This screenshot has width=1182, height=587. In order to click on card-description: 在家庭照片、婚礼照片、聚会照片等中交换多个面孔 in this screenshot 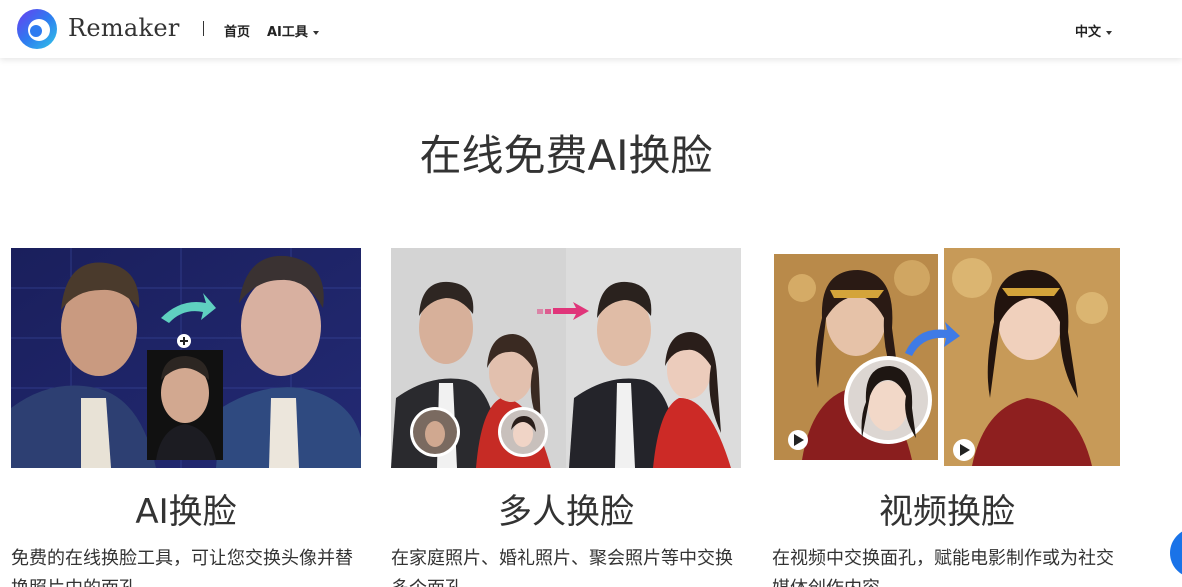, I will do `click(562, 567)`.